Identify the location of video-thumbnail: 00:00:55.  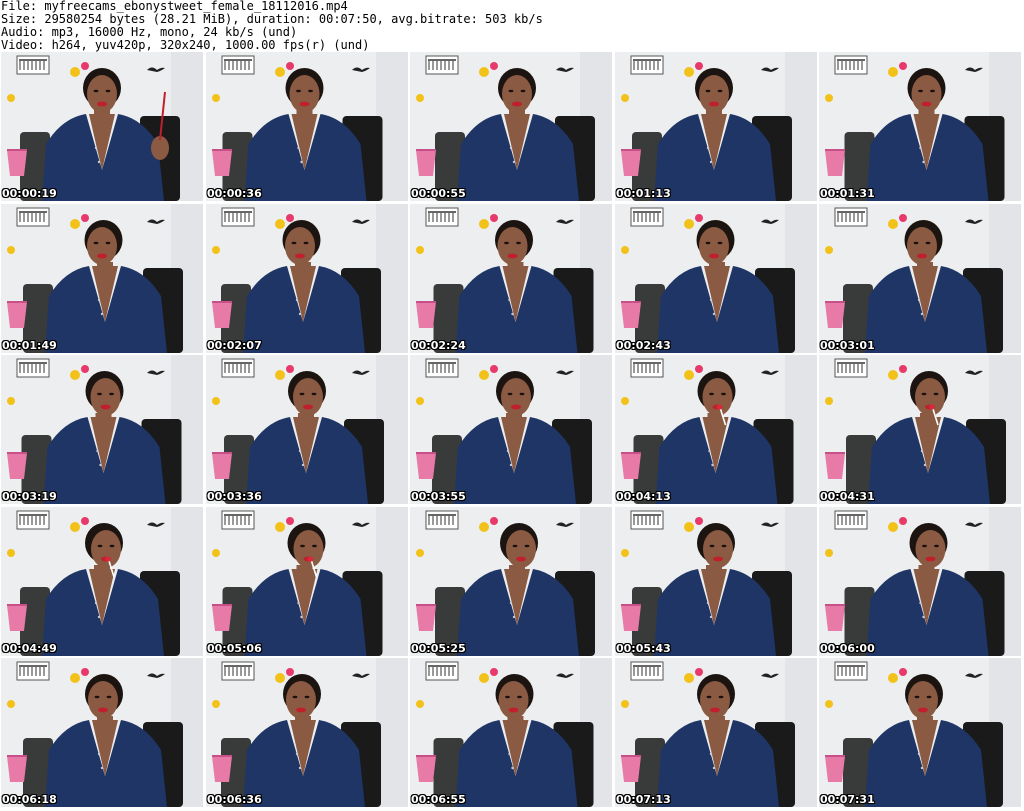
(511, 126).